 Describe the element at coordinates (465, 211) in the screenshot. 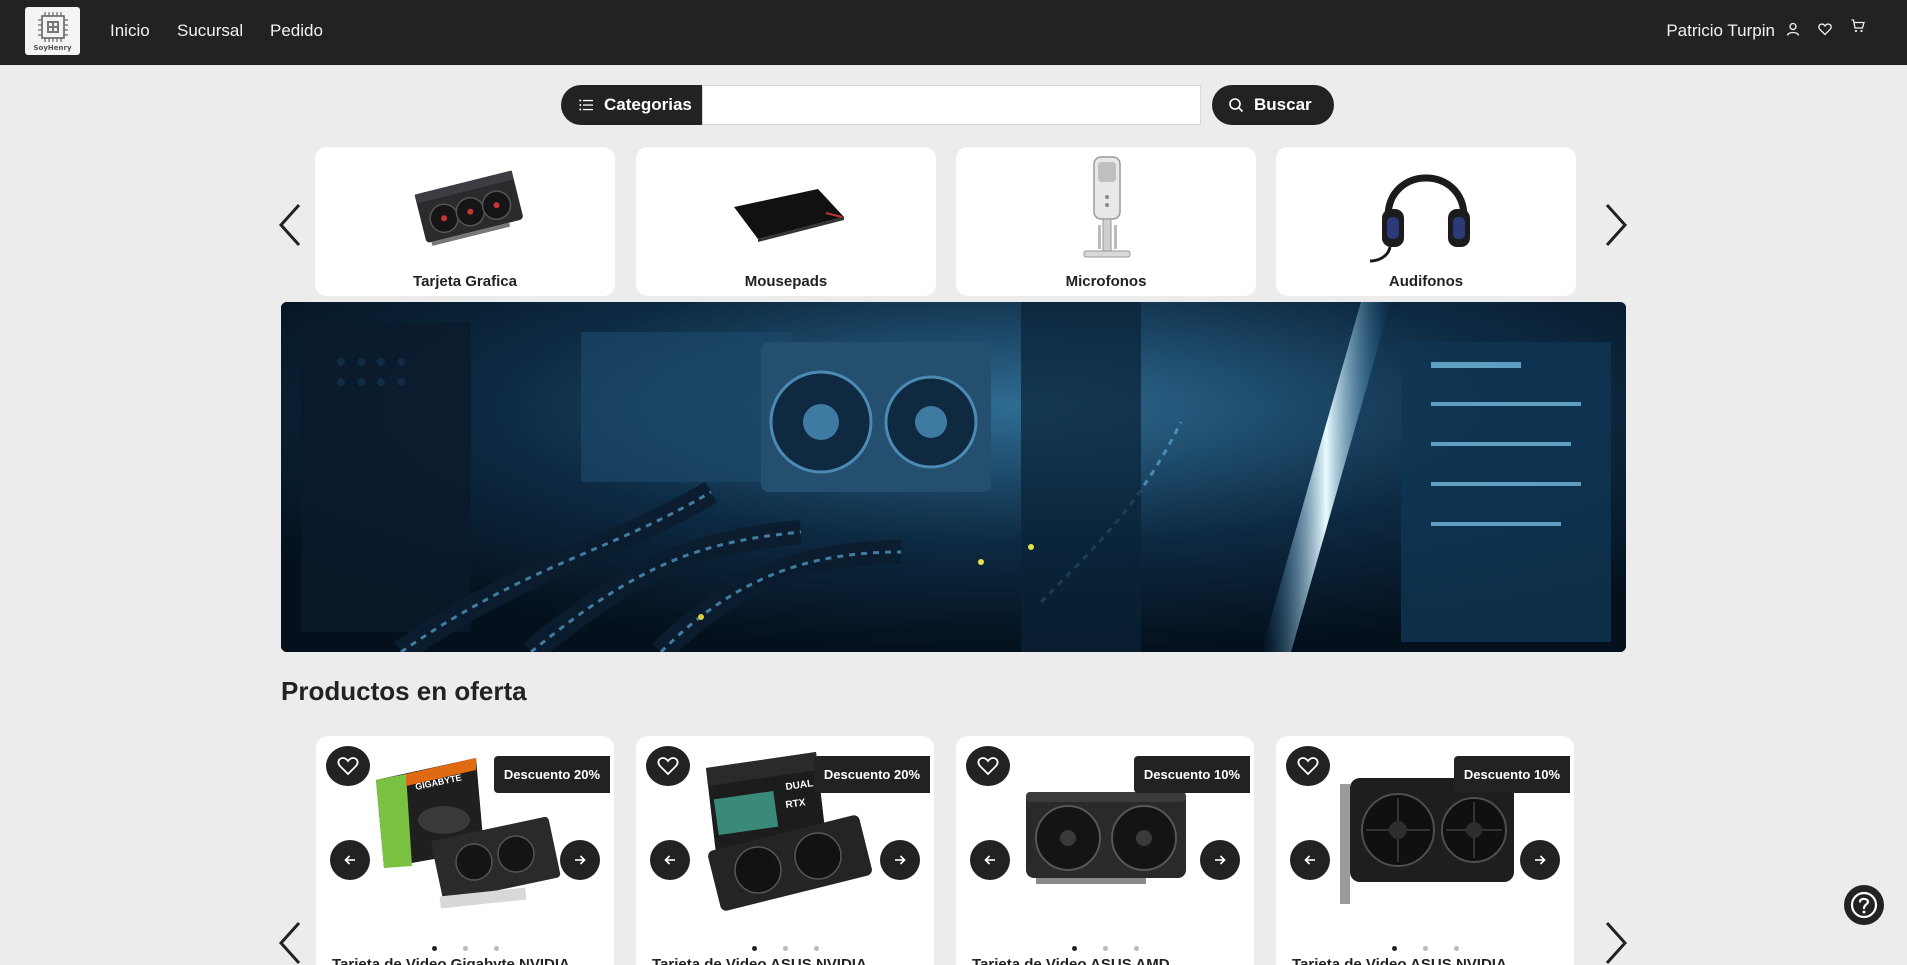

I see `graphics-card-image` at that location.